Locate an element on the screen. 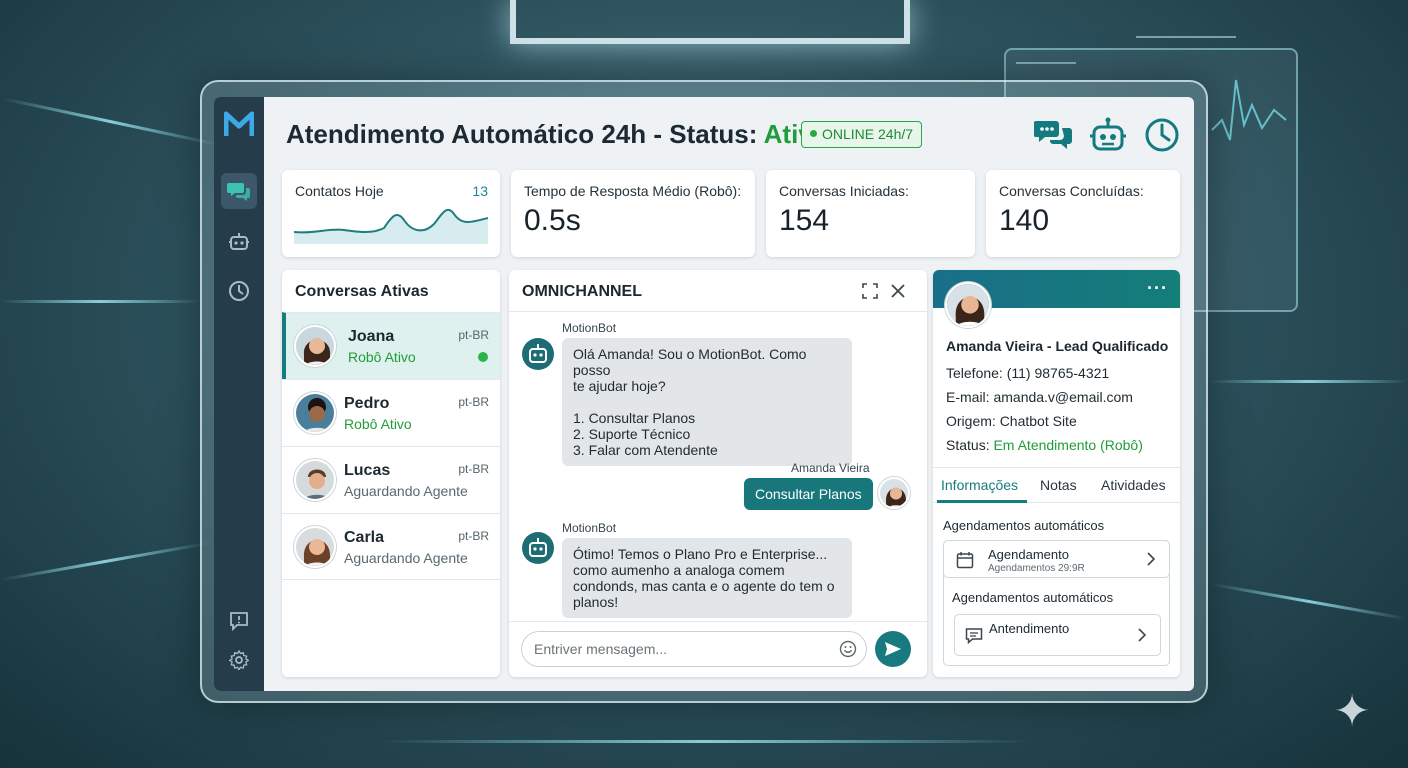 This screenshot has height=768, width=1408. lead-tabs: Informações Notas Atividades is located at coordinates (1056, 485).